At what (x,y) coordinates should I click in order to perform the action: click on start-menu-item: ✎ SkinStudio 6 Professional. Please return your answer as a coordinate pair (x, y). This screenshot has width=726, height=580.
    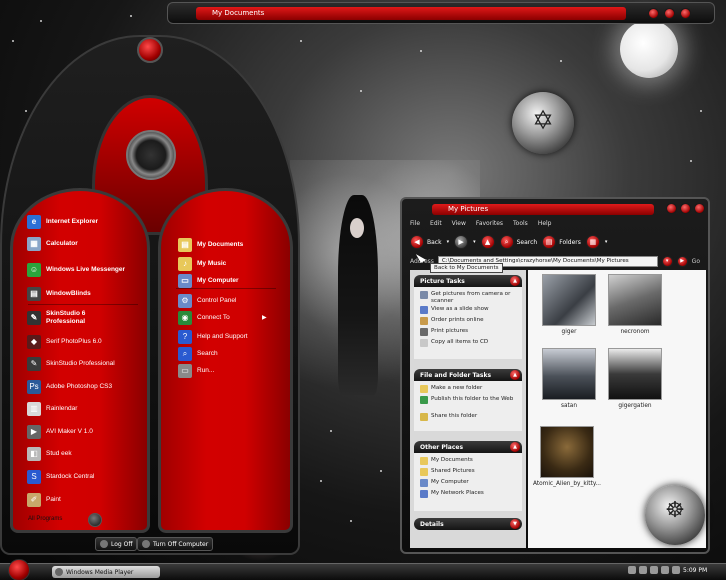
    Looking at the image, I should click on (76, 318).